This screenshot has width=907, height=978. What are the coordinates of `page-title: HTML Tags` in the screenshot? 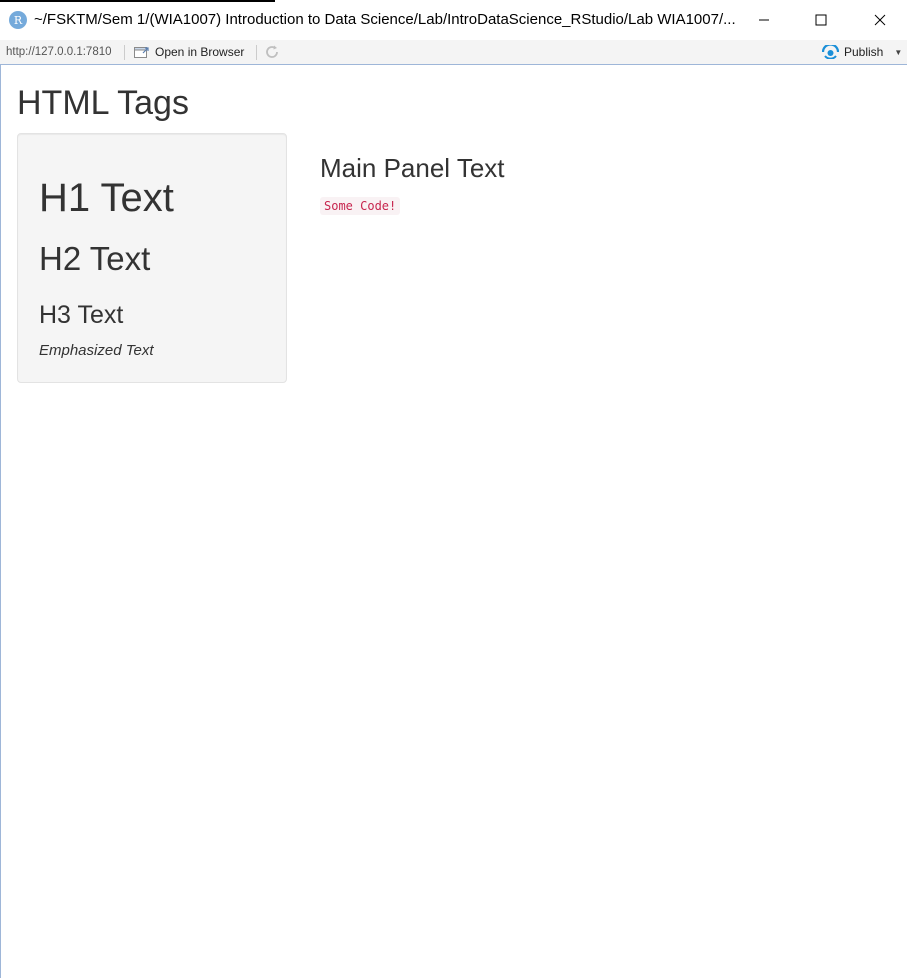 It's located at (103, 103).